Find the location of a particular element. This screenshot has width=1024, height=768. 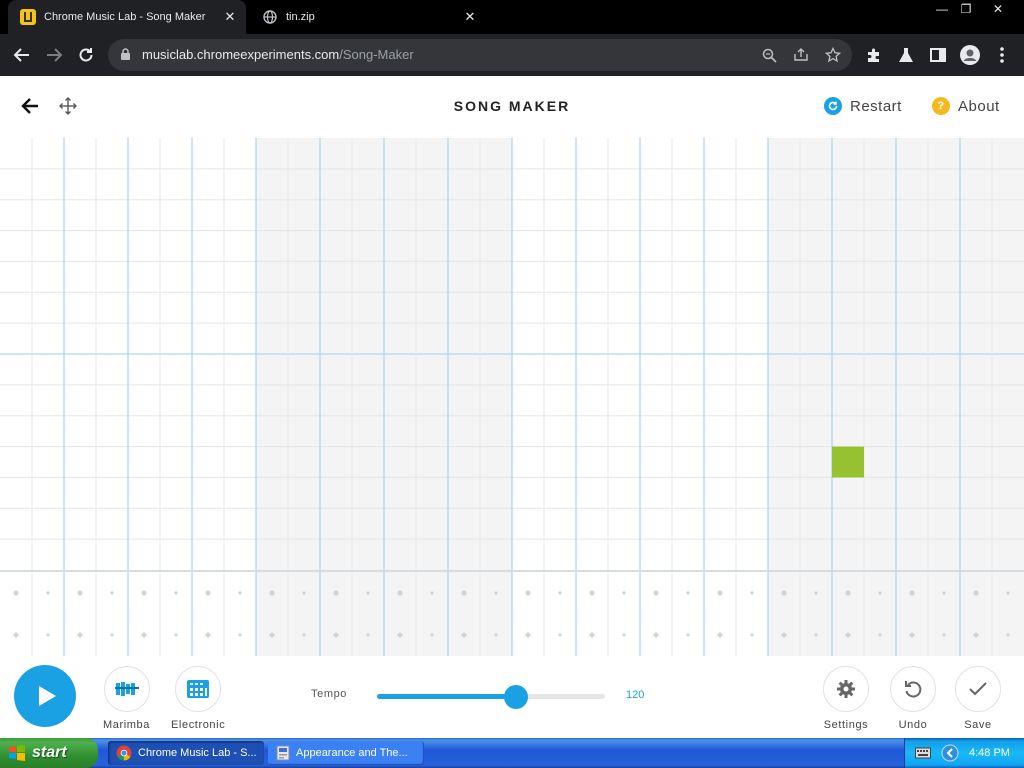

reload-icon is located at coordinates (86, 55).